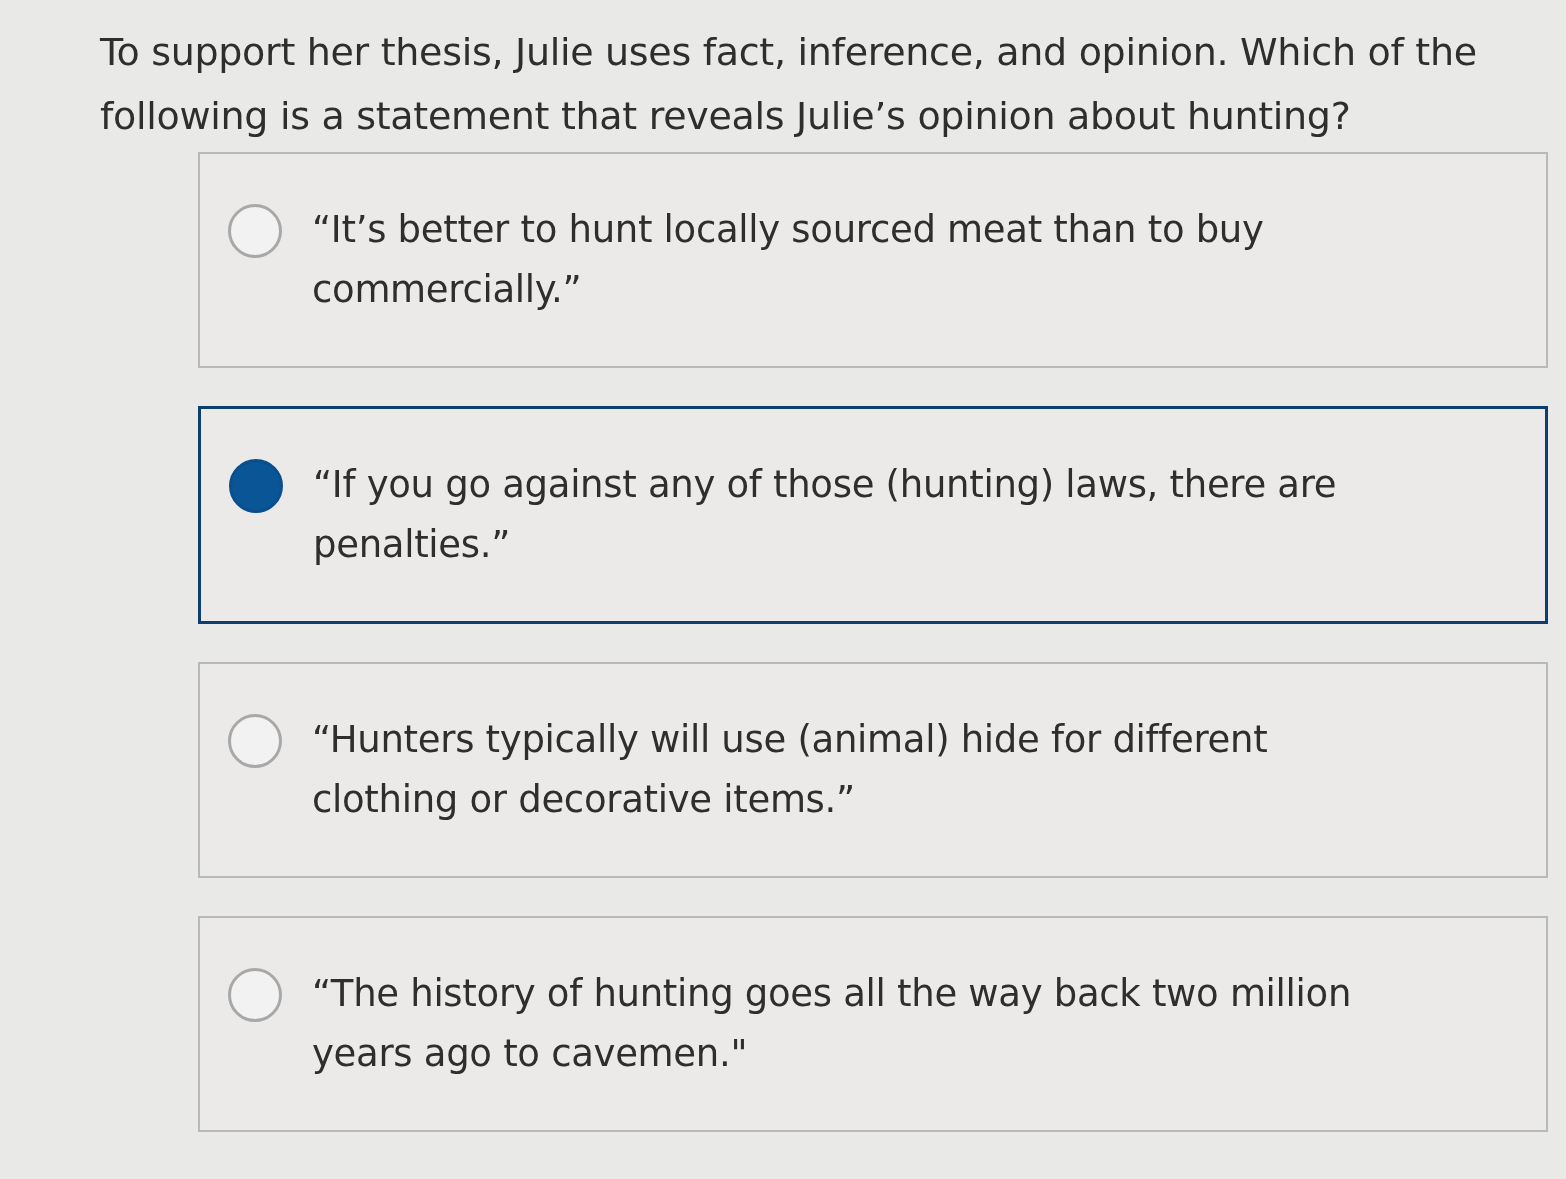  What do you see at coordinates (832, 1024) in the screenshot?
I see `option-text: “The history of hunting goes all the way back two million years ago to cavemen."` at bounding box center [832, 1024].